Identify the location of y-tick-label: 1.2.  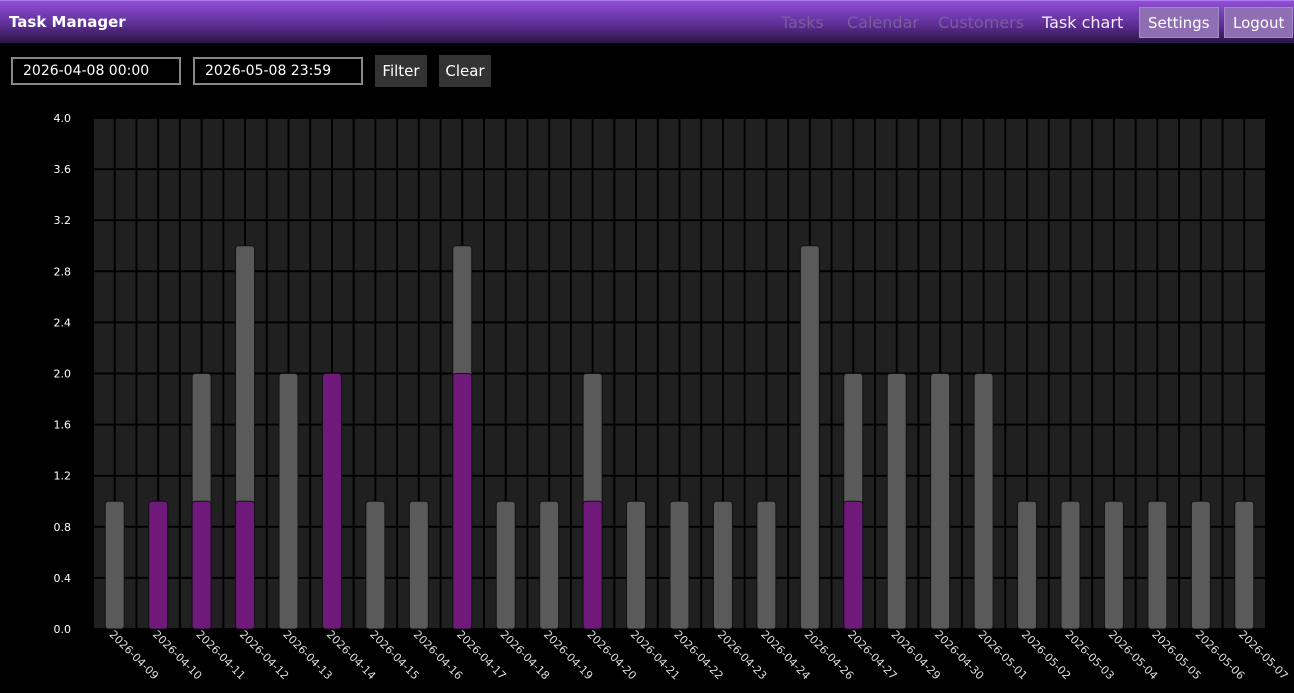
(63, 476).